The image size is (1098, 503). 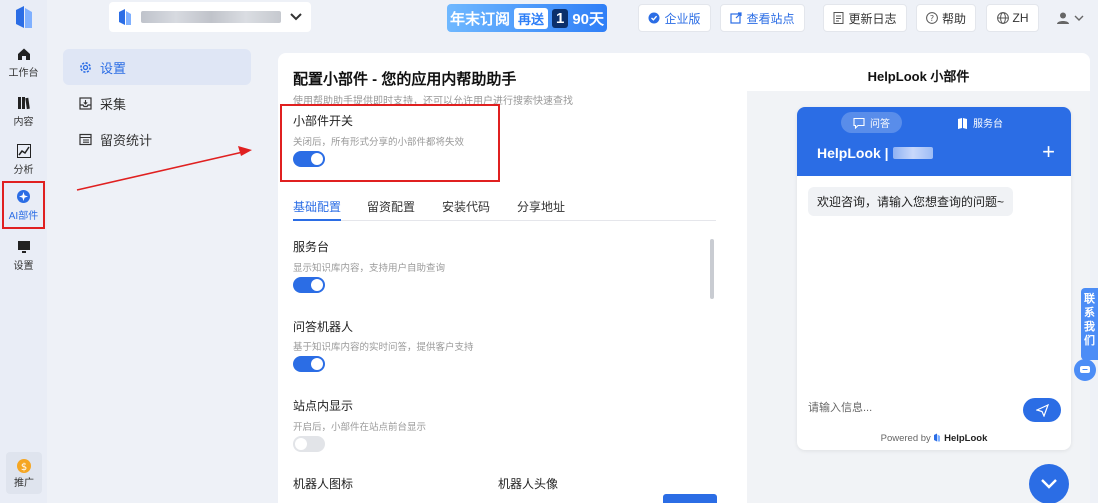 I want to click on widget-tab-service-label: 服务台, so click(x=988, y=124).